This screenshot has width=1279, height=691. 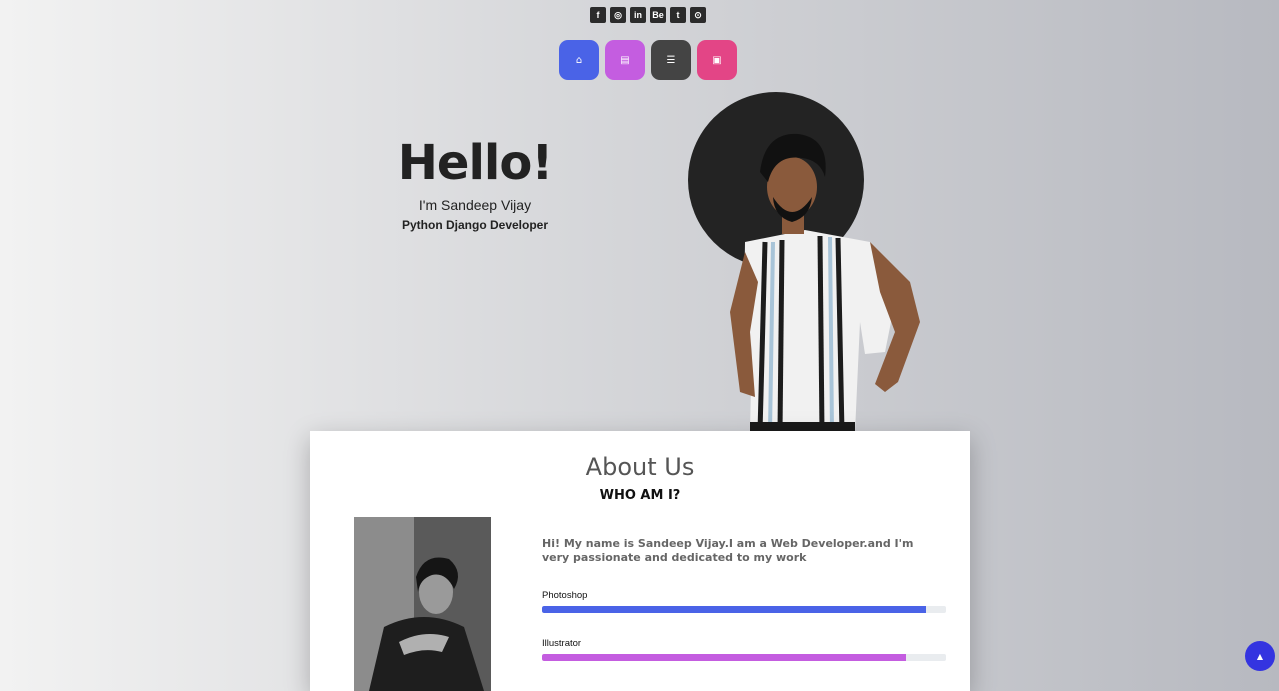 I want to click on list-icon: ☰, so click(x=671, y=60).